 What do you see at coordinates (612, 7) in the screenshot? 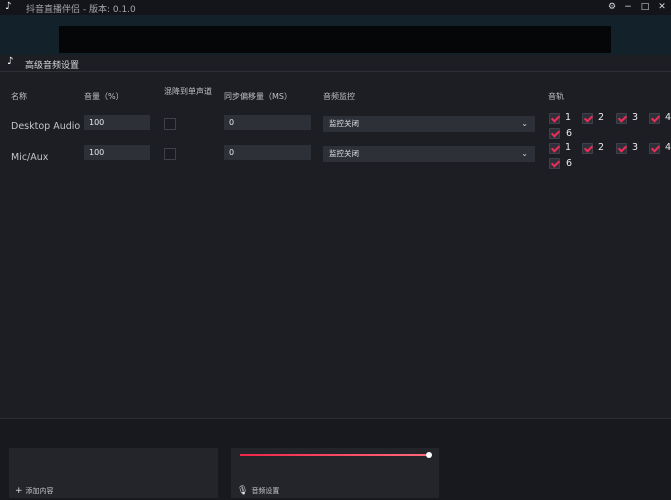
I see `settings-gear-icon: ⚙` at bounding box center [612, 7].